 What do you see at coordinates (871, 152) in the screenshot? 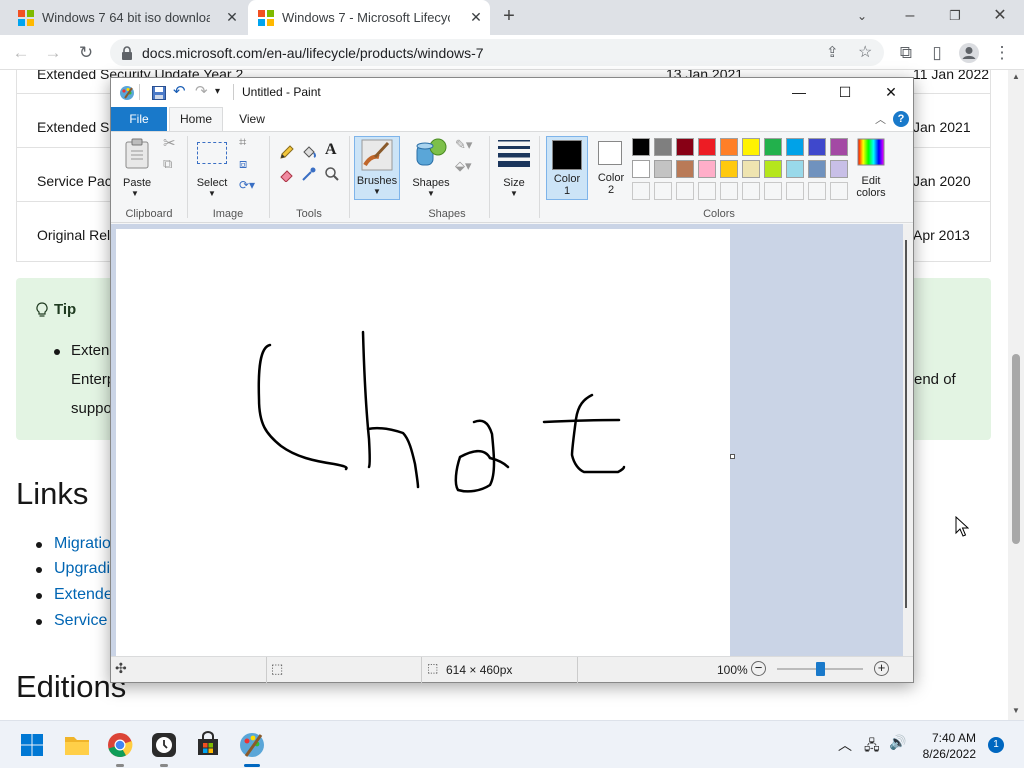
I see `edit-colors-rainbow-icon` at bounding box center [871, 152].